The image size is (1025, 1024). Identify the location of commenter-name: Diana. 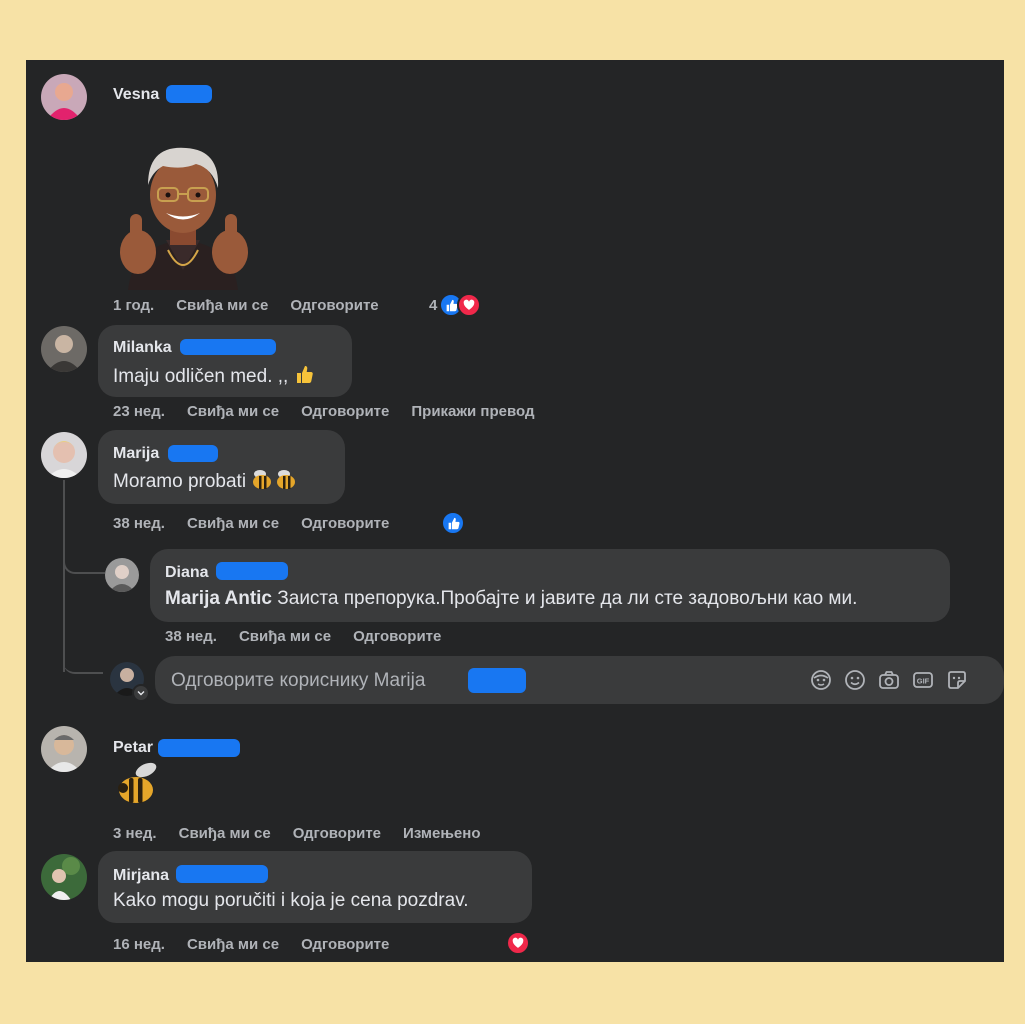
(187, 573).